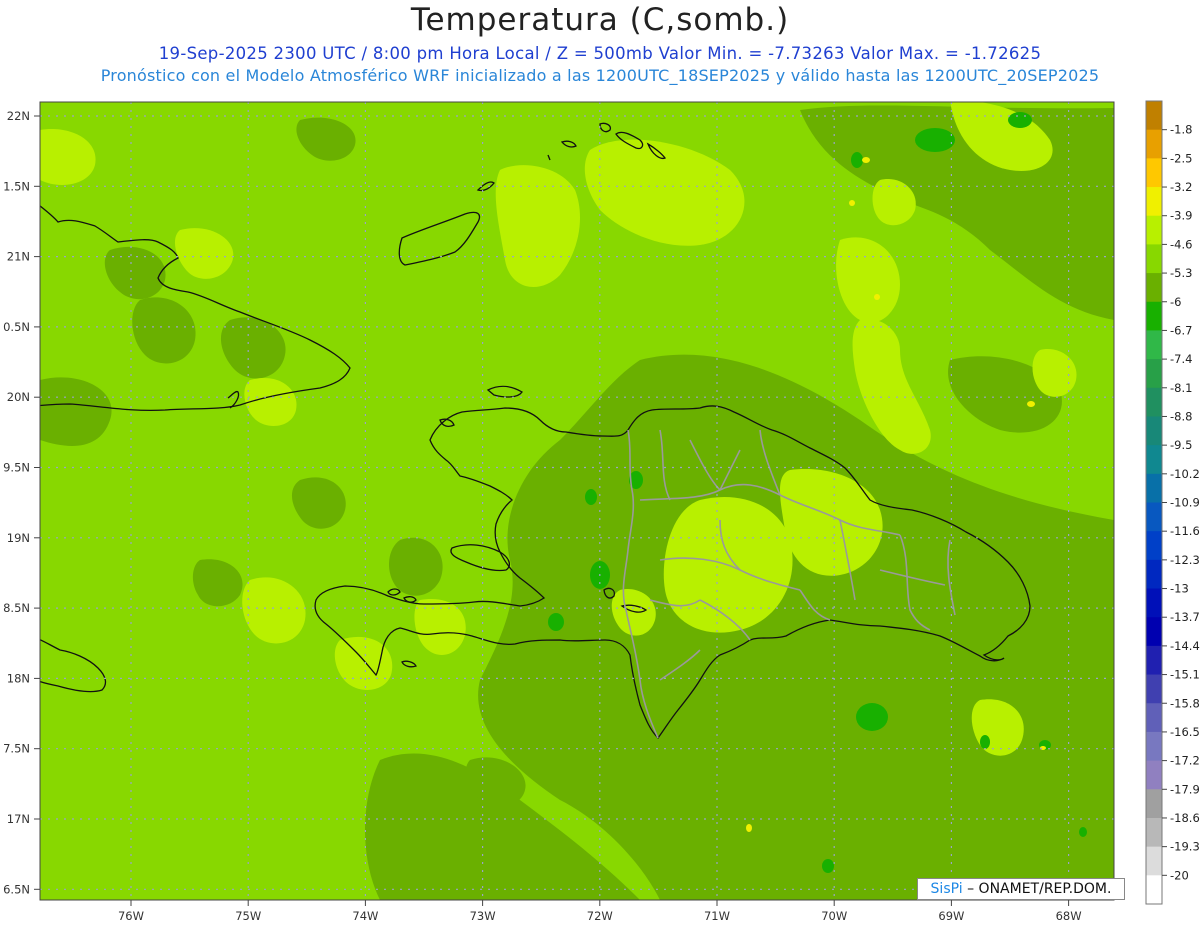 Image resolution: width=1200 pixels, height=927 pixels. Describe the element at coordinates (1181, 244) in the screenshot. I see `legend-label: -4.6` at that location.